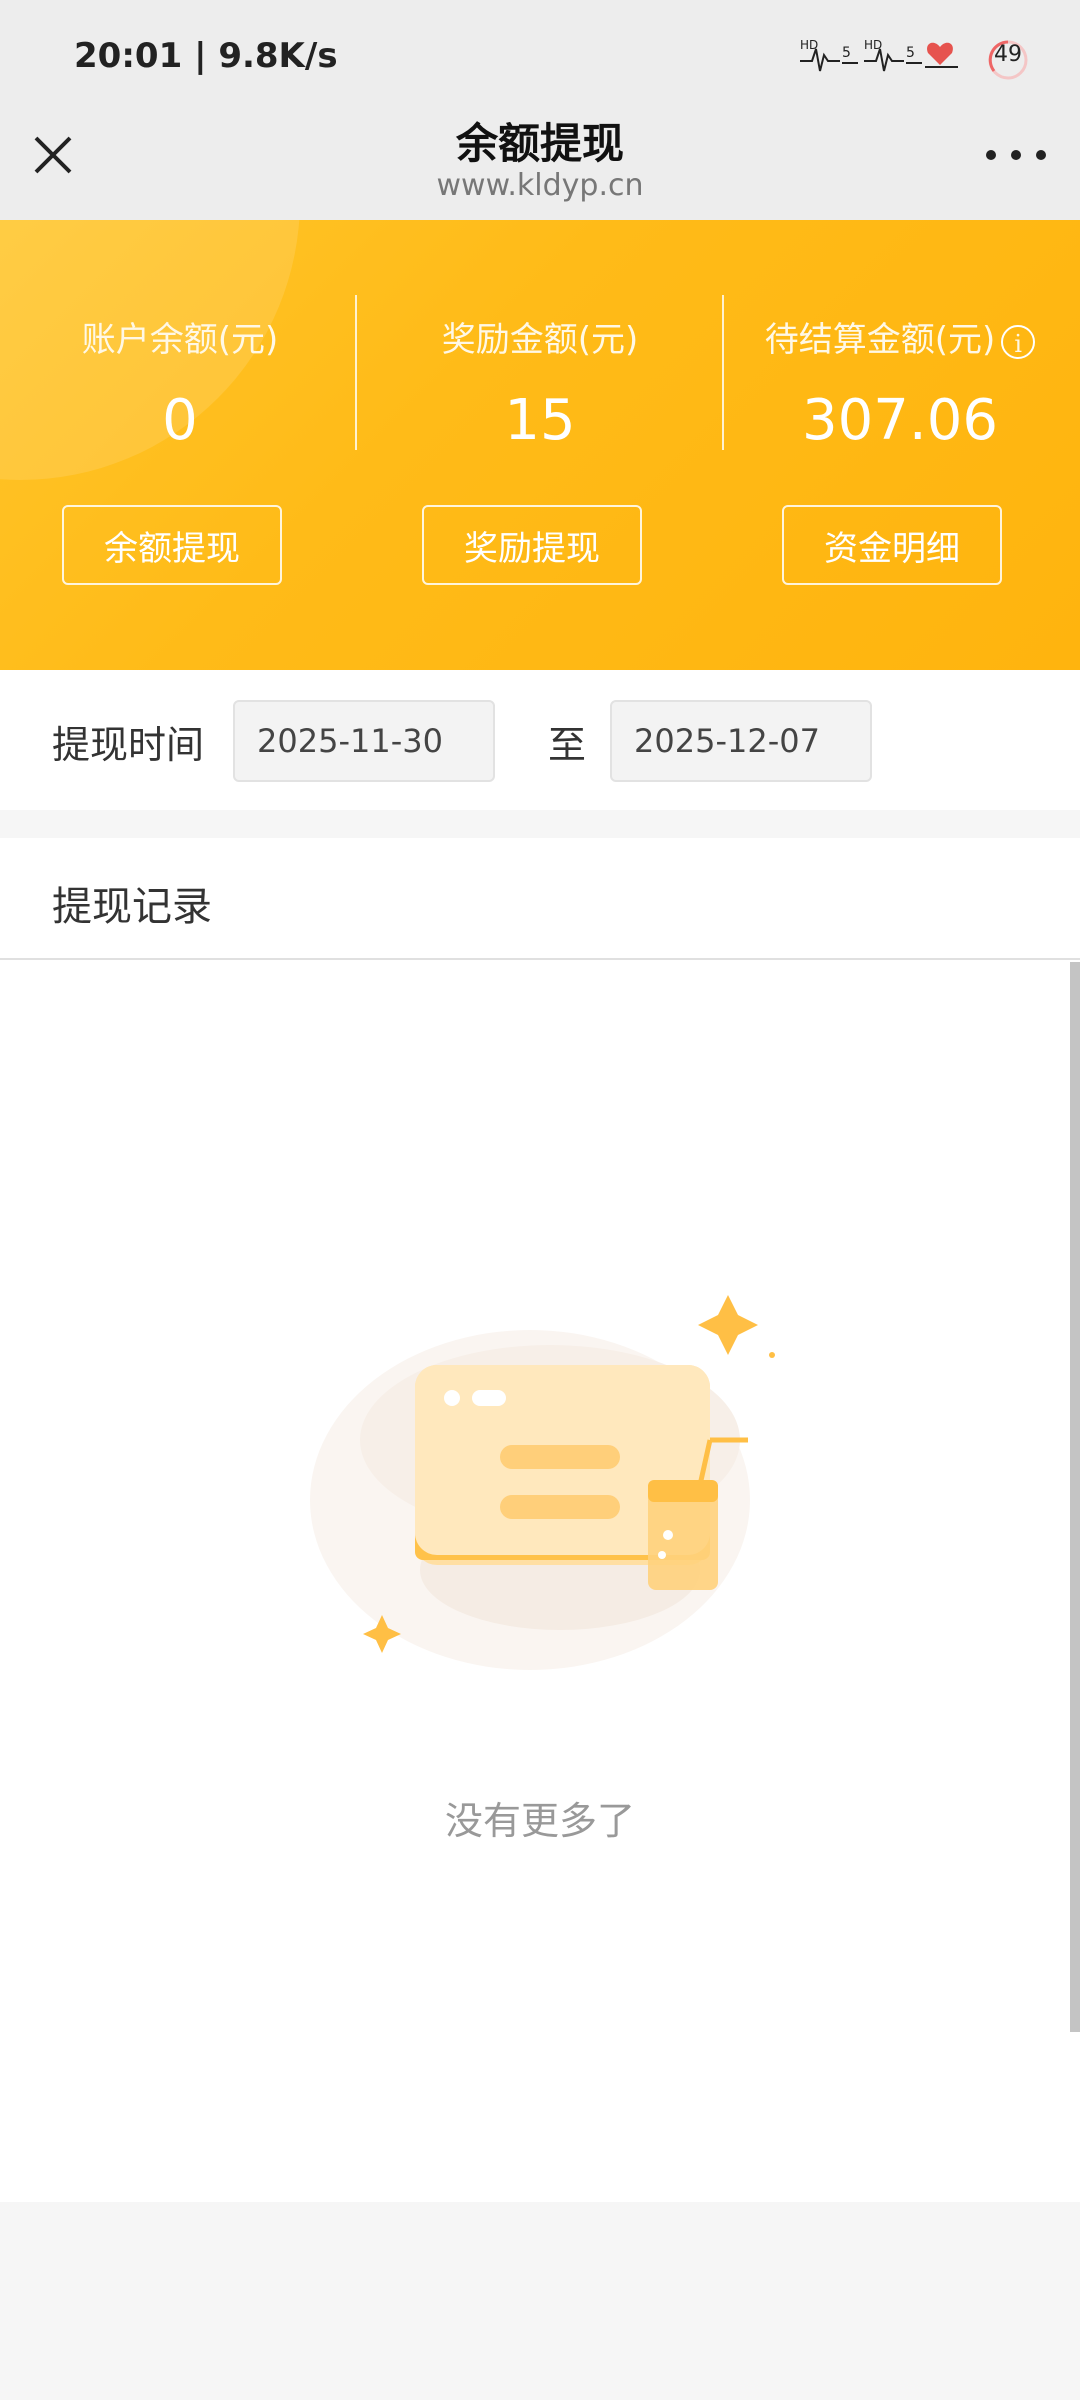 The height and width of the screenshot is (2400, 1080). What do you see at coordinates (1075, 1497) in the screenshot?
I see `scrollbar` at bounding box center [1075, 1497].